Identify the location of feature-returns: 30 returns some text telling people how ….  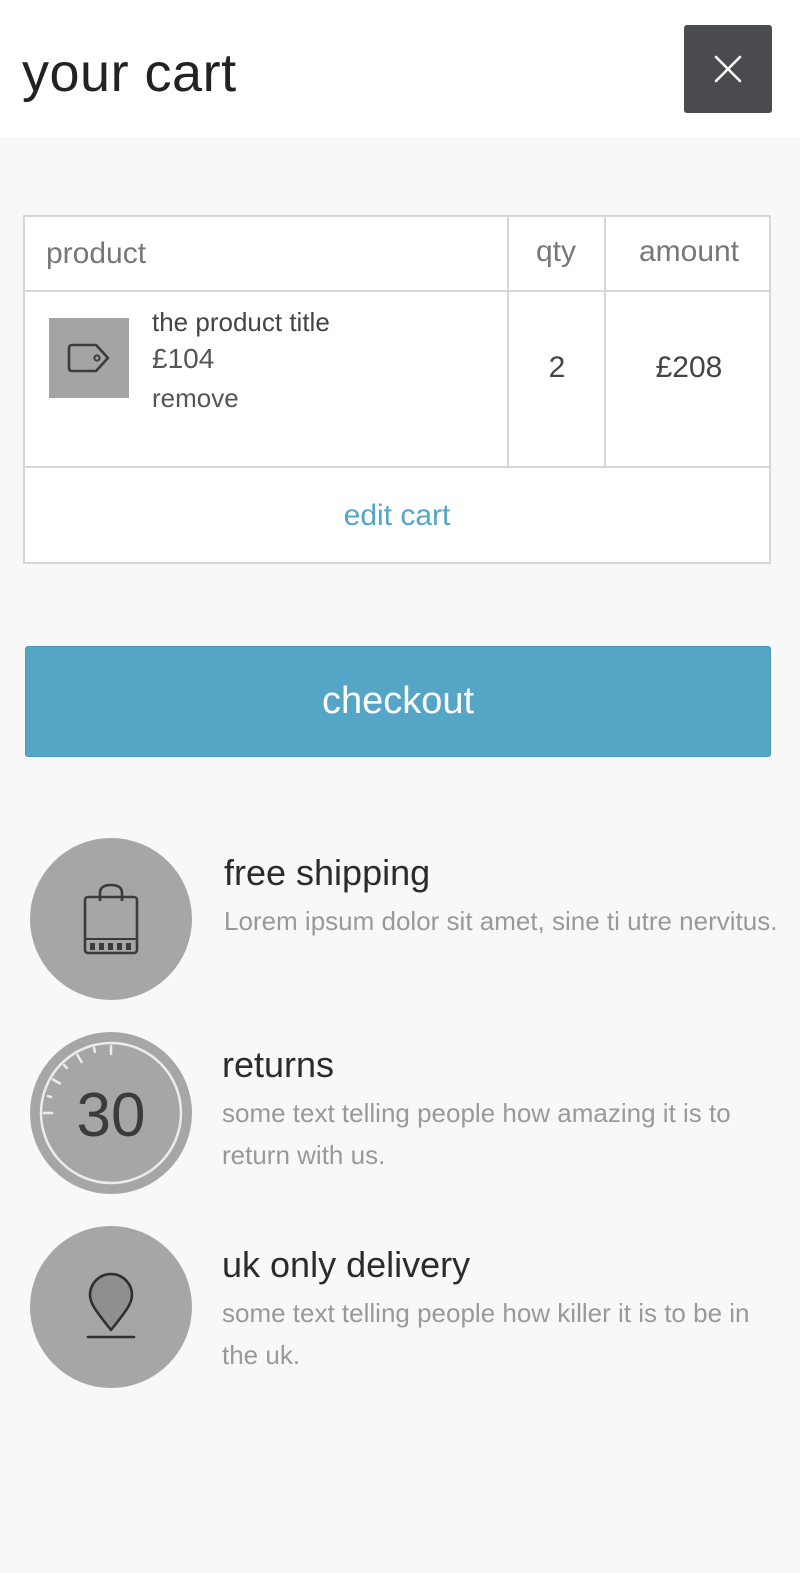
(400, 1114).